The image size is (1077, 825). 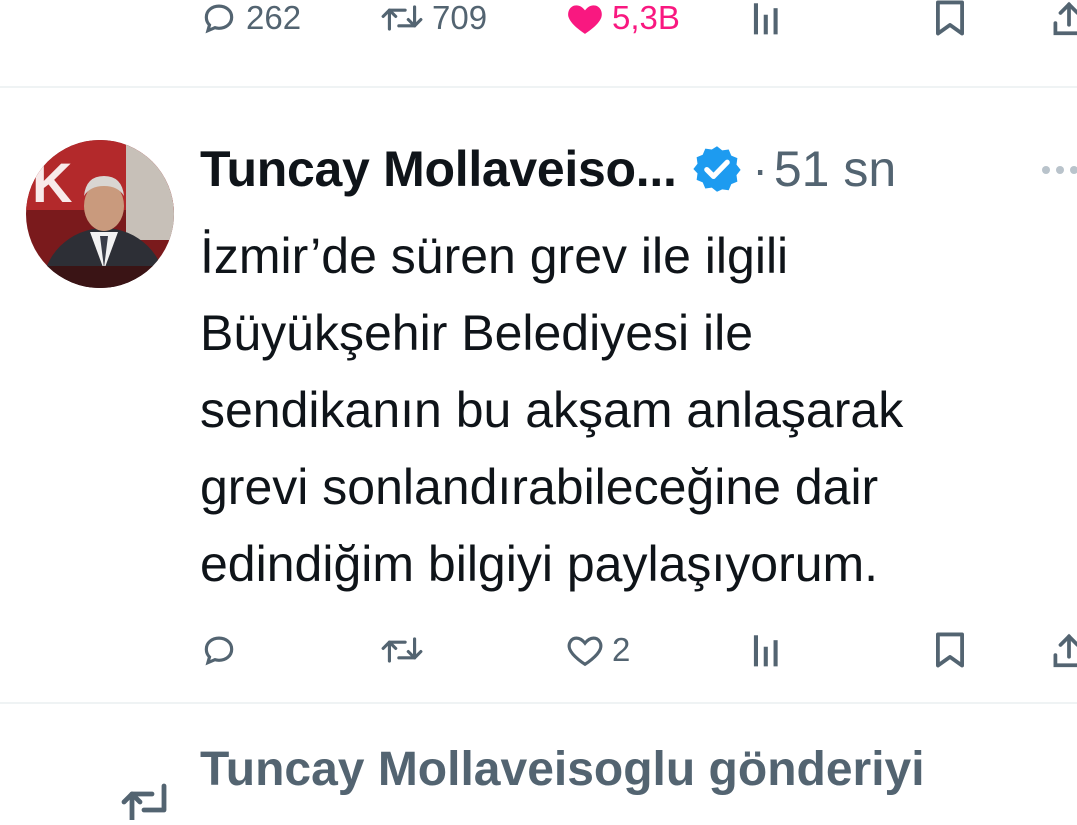 What do you see at coordinates (621, 649) in the screenshot?
I see `like-count: 2` at bounding box center [621, 649].